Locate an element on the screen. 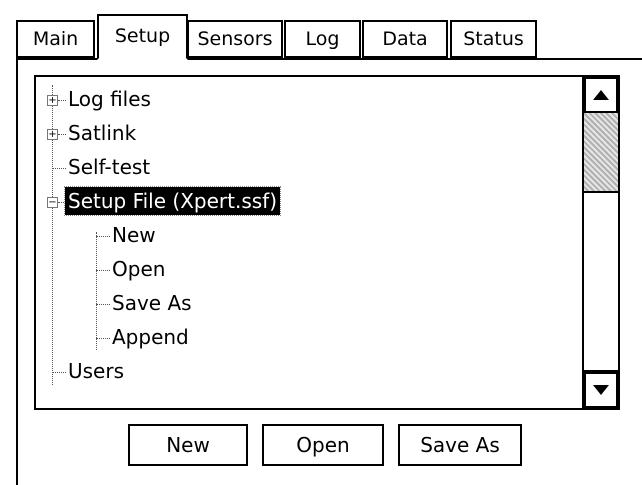  tab-sensors-label: Sensors is located at coordinates (235, 39).